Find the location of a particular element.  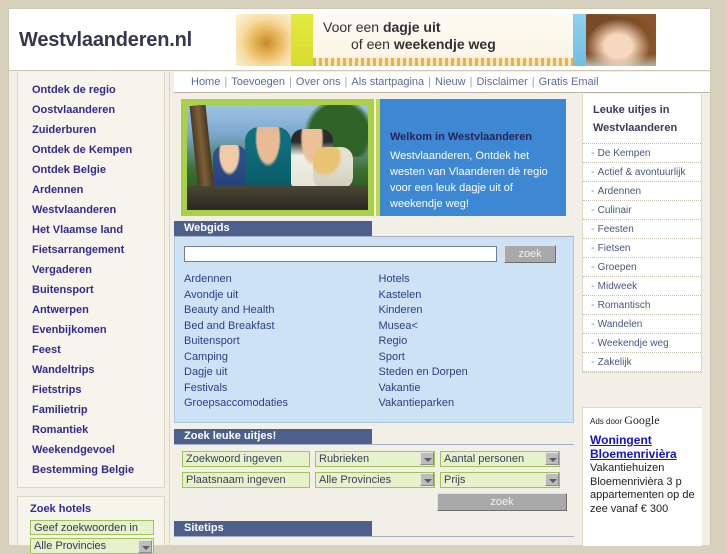

right-sidebar-link: Midweek is located at coordinates (617, 286).